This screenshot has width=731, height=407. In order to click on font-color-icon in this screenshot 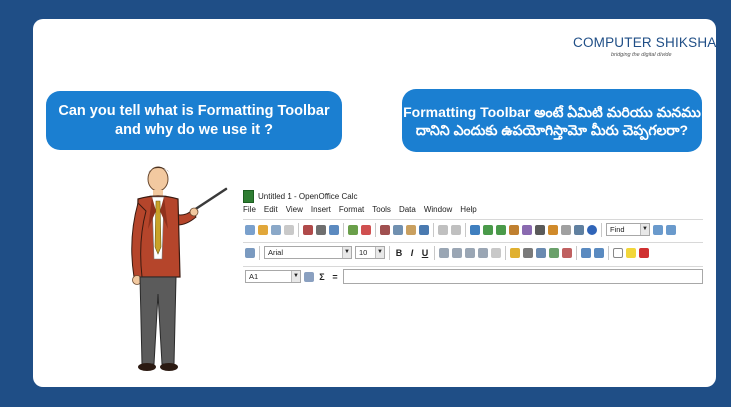, I will do `click(644, 252)`.